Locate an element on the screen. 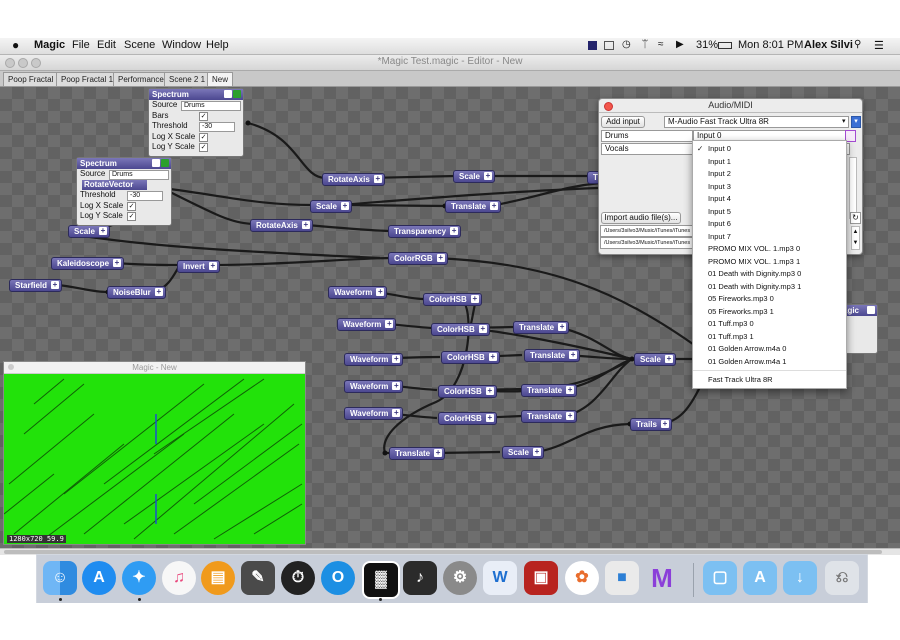 This screenshot has height=640, width=900. dropdown-option: PROMO MIX VOL. 1.mp3 0 is located at coordinates (754, 249).